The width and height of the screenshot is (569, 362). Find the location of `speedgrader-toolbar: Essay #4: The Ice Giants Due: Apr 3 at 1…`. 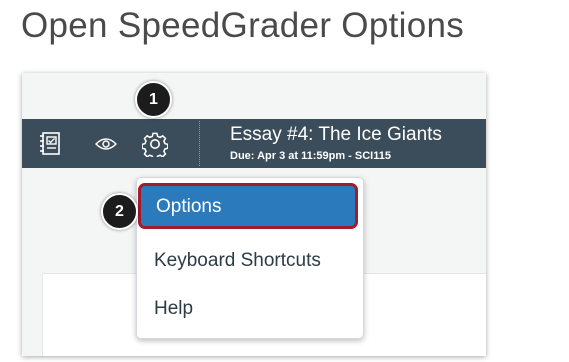

speedgrader-toolbar: Essay #4: The Ice Giants Due: Apr 3 at 1… is located at coordinates (254, 143).